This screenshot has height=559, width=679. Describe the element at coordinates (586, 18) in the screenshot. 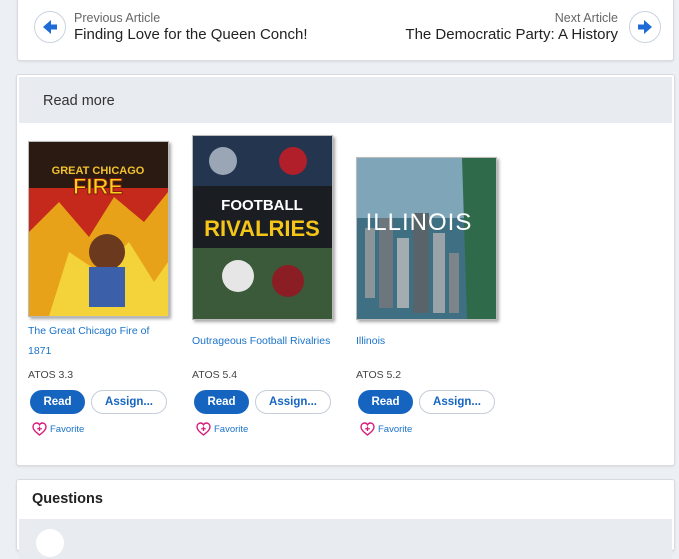

I see `next-article-kicker: Next Article` at that location.